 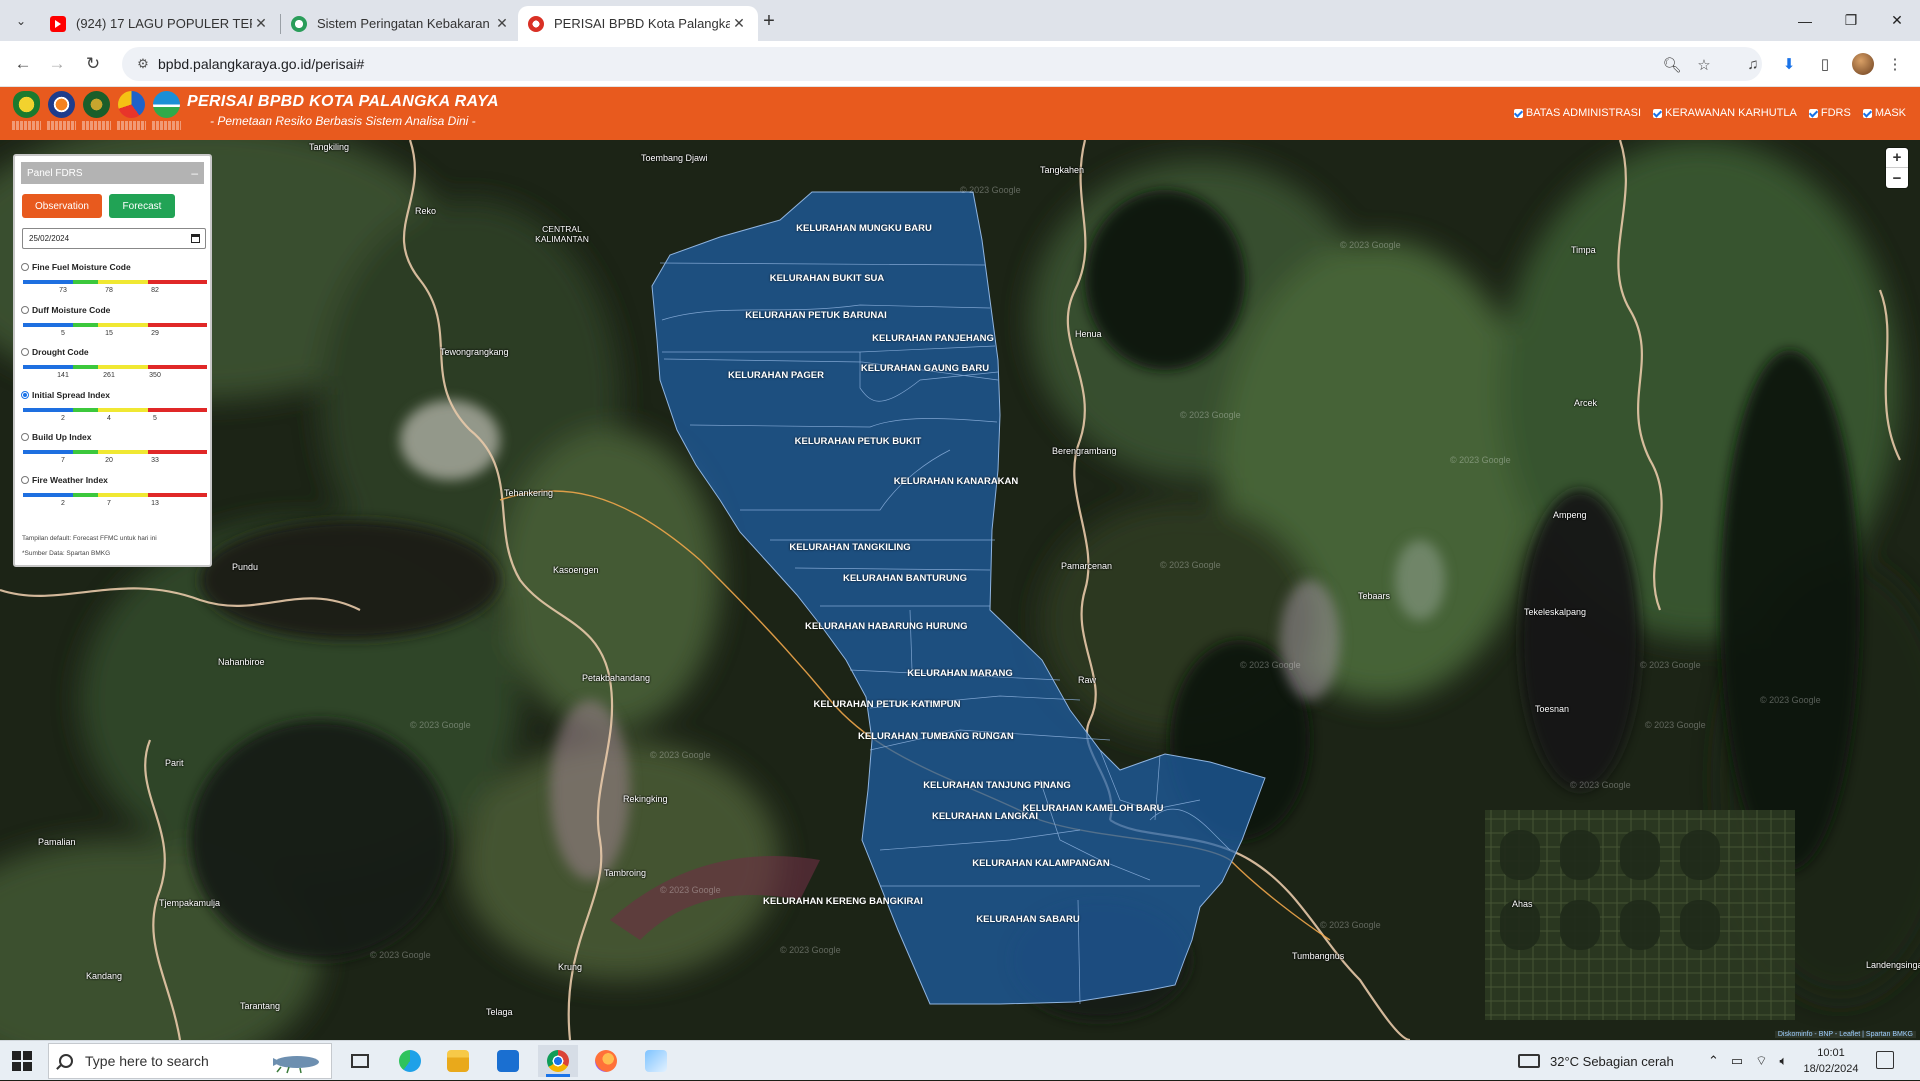 What do you see at coordinates (22, 1061) in the screenshot?
I see `start-button` at bounding box center [22, 1061].